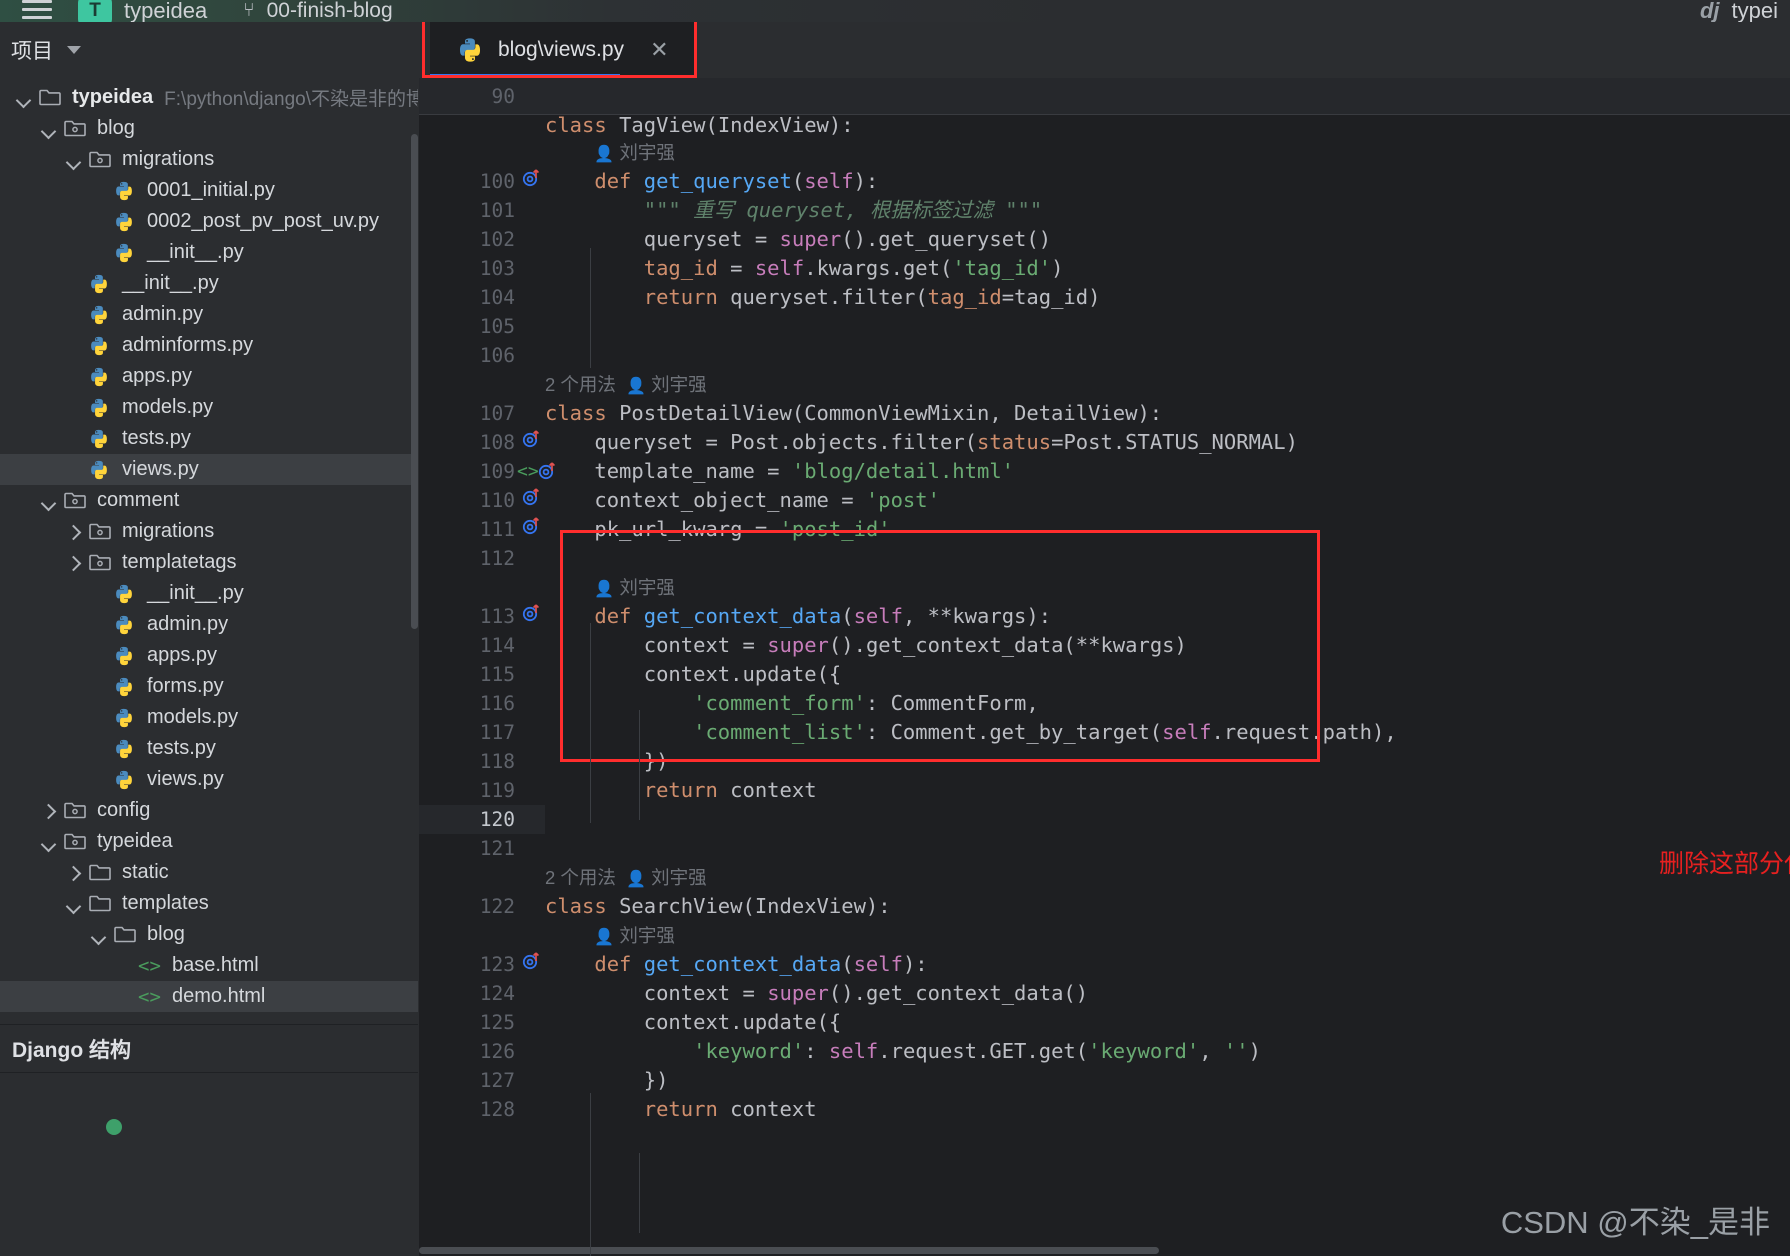 Image resolution: width=1790 pixels, height=1256 pixels. I want to click on code-line-123: def get_context_data(self):, so click(1104, 964).